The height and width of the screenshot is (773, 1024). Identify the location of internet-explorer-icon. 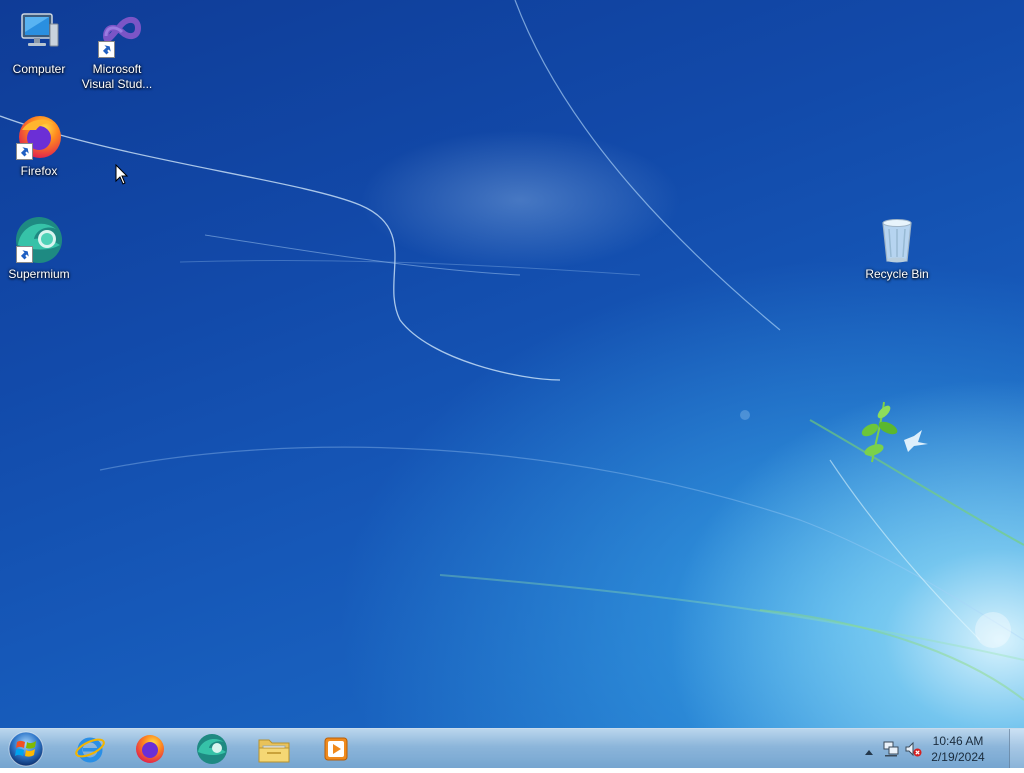
(90, 750).